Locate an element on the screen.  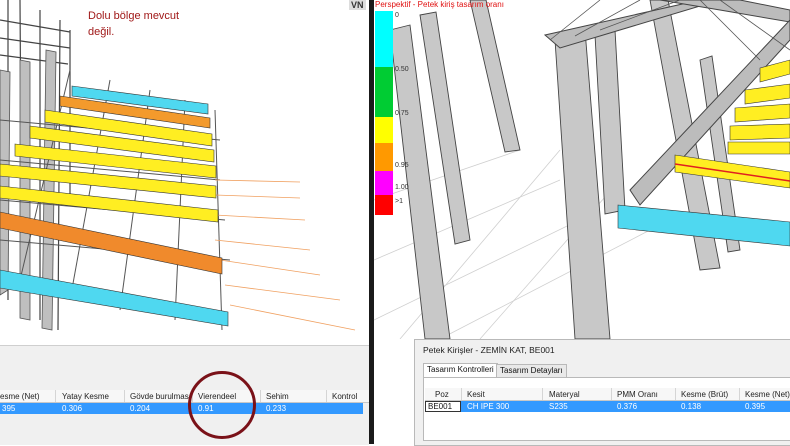
cell: 0.204 is located at coordinates (140, 408).